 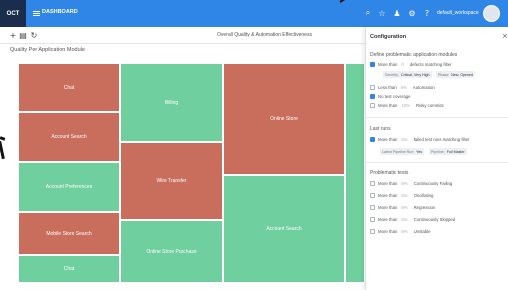 What do you see at coordinates (423, 87) in the screenshot?
I see `rule-suffix: Automation` at bounding box center [423, 87].